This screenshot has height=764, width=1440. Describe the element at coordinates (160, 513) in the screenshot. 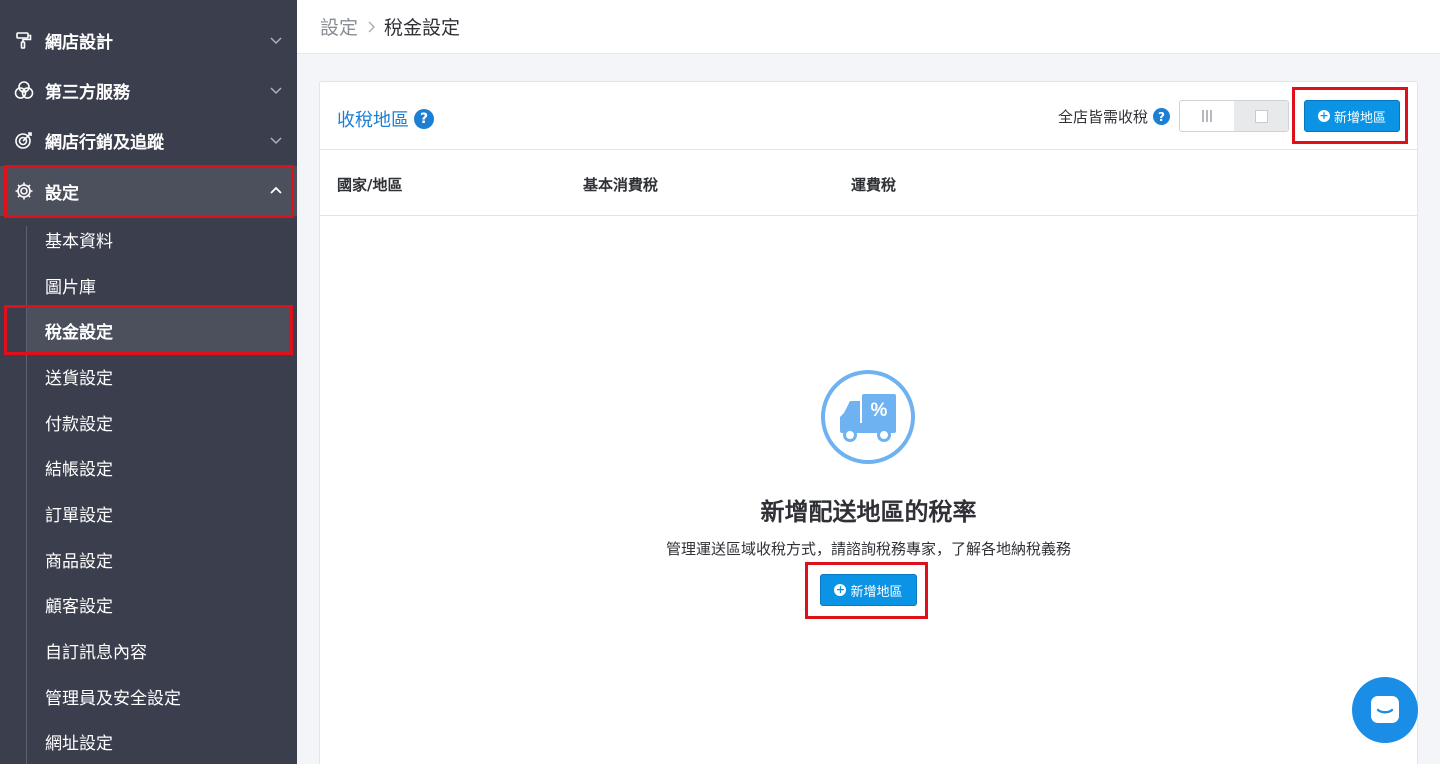

I see `sidebar-subitem-order-settings: 訂單設定` at that location.